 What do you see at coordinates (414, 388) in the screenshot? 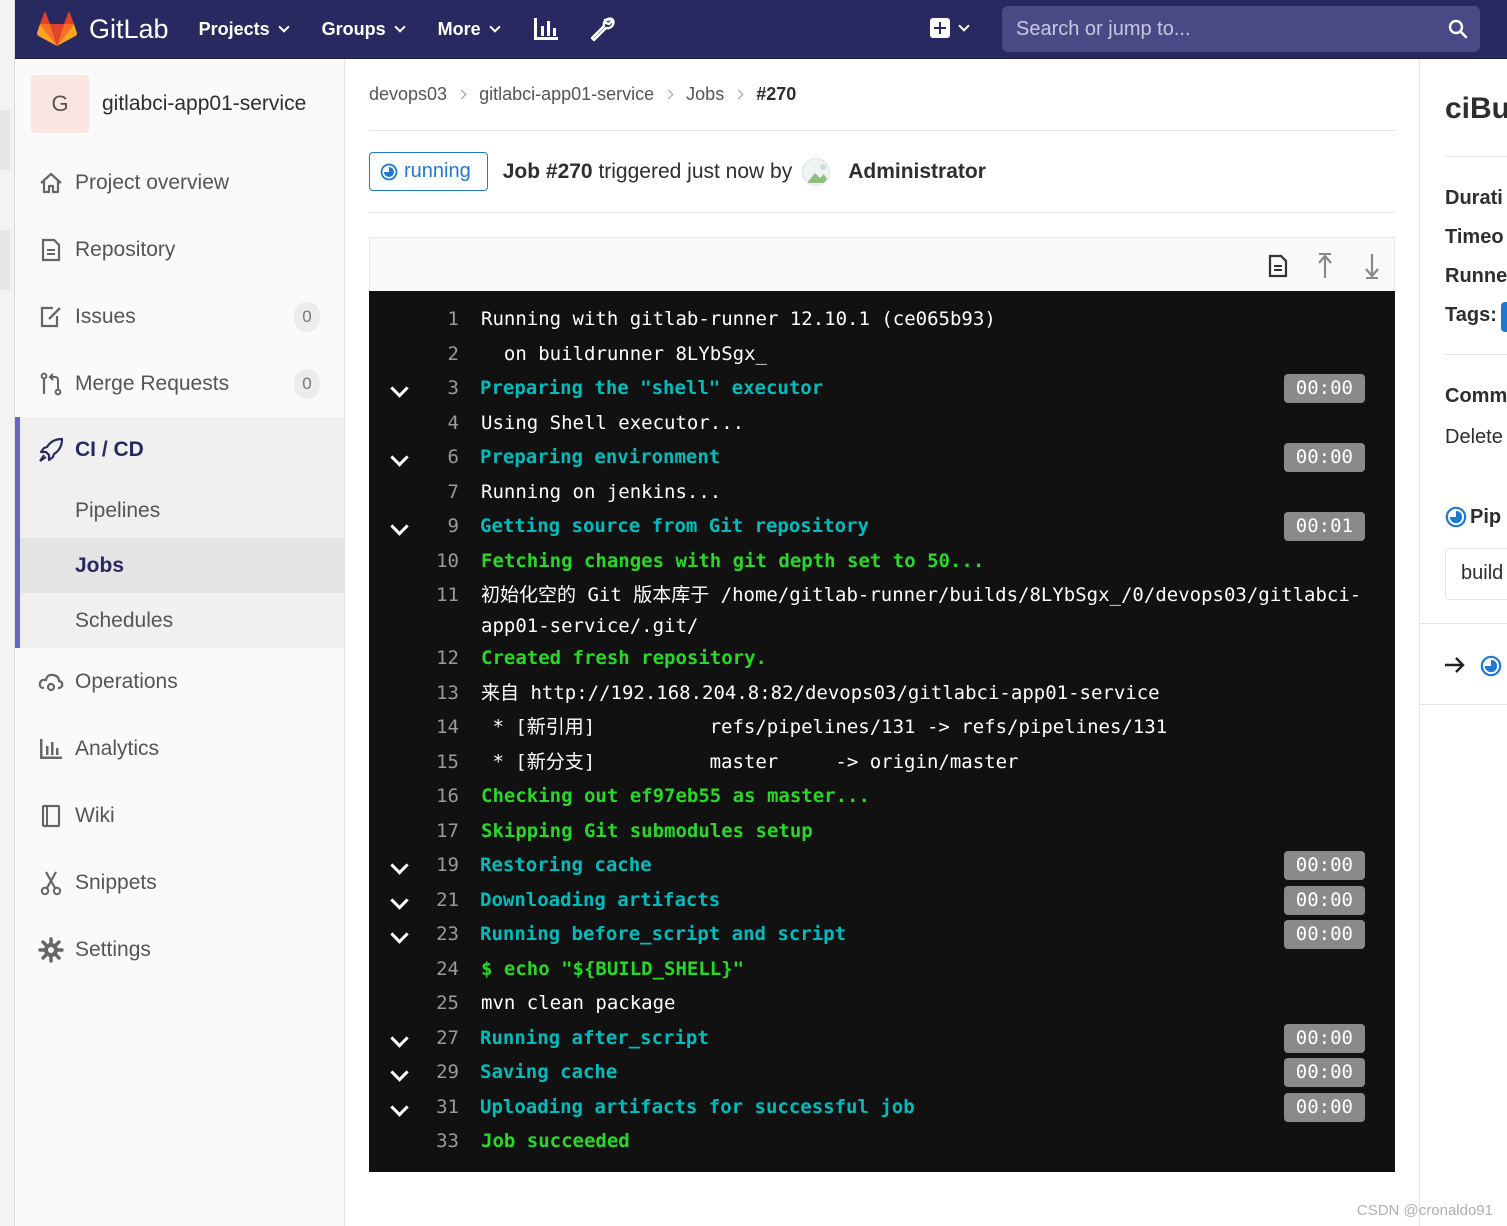
I see `log-line-number: 3` at bounding box center [414, 388].